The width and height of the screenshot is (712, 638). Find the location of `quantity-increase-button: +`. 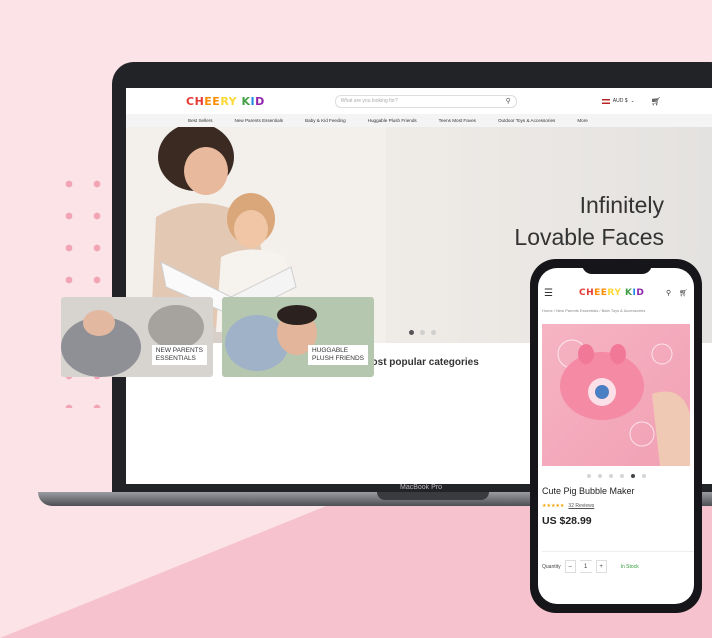

quantity-increase-button: + is located at coordinates (601, 566).